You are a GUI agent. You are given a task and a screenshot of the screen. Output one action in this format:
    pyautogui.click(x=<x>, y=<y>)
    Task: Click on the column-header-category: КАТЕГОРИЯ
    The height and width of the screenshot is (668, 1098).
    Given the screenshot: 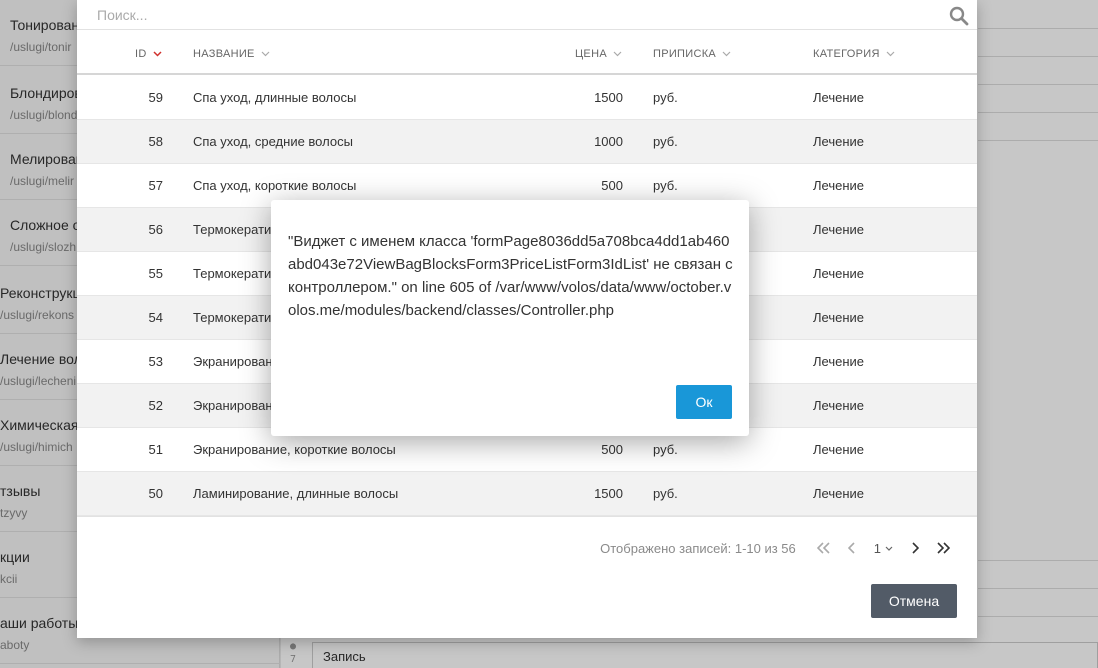 What is the action you would take?
    pyautogui.click(x=854, y=54)
    